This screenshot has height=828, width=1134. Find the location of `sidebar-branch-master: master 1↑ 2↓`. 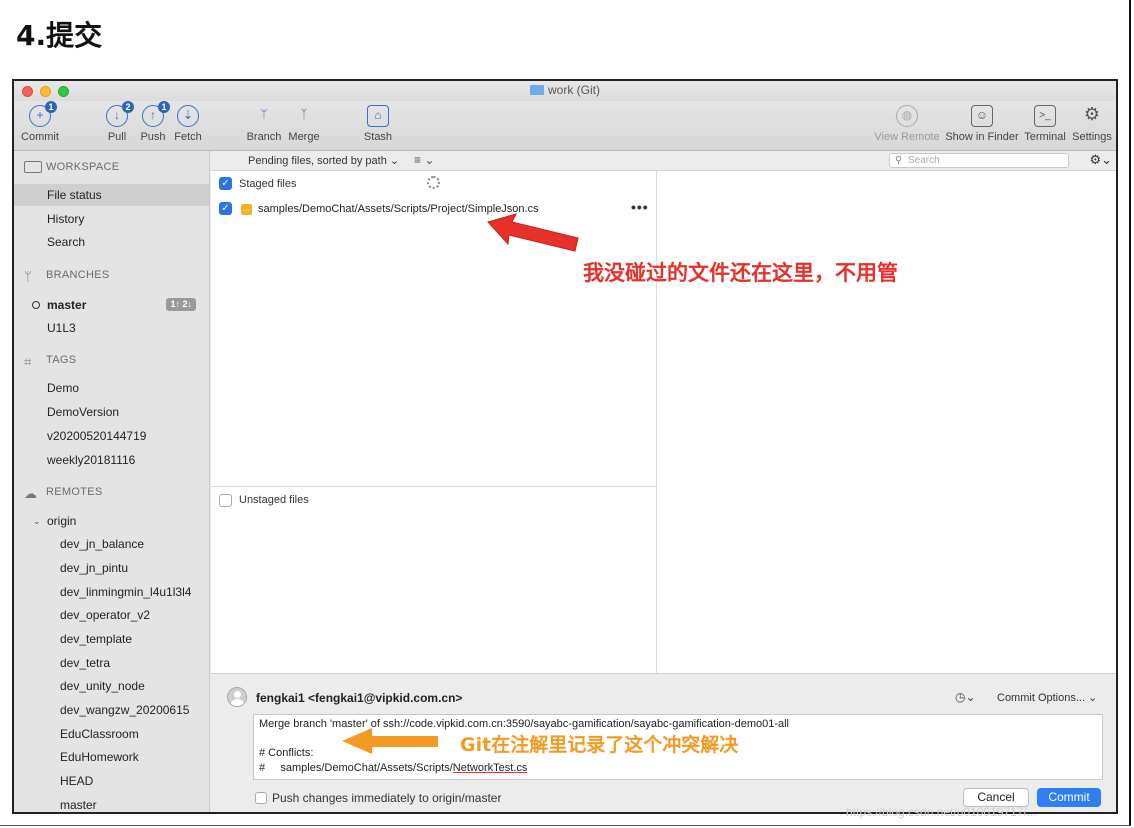

sidebar-branch-master: master 1↑ 2↓ is located at coordinates (111, 305).